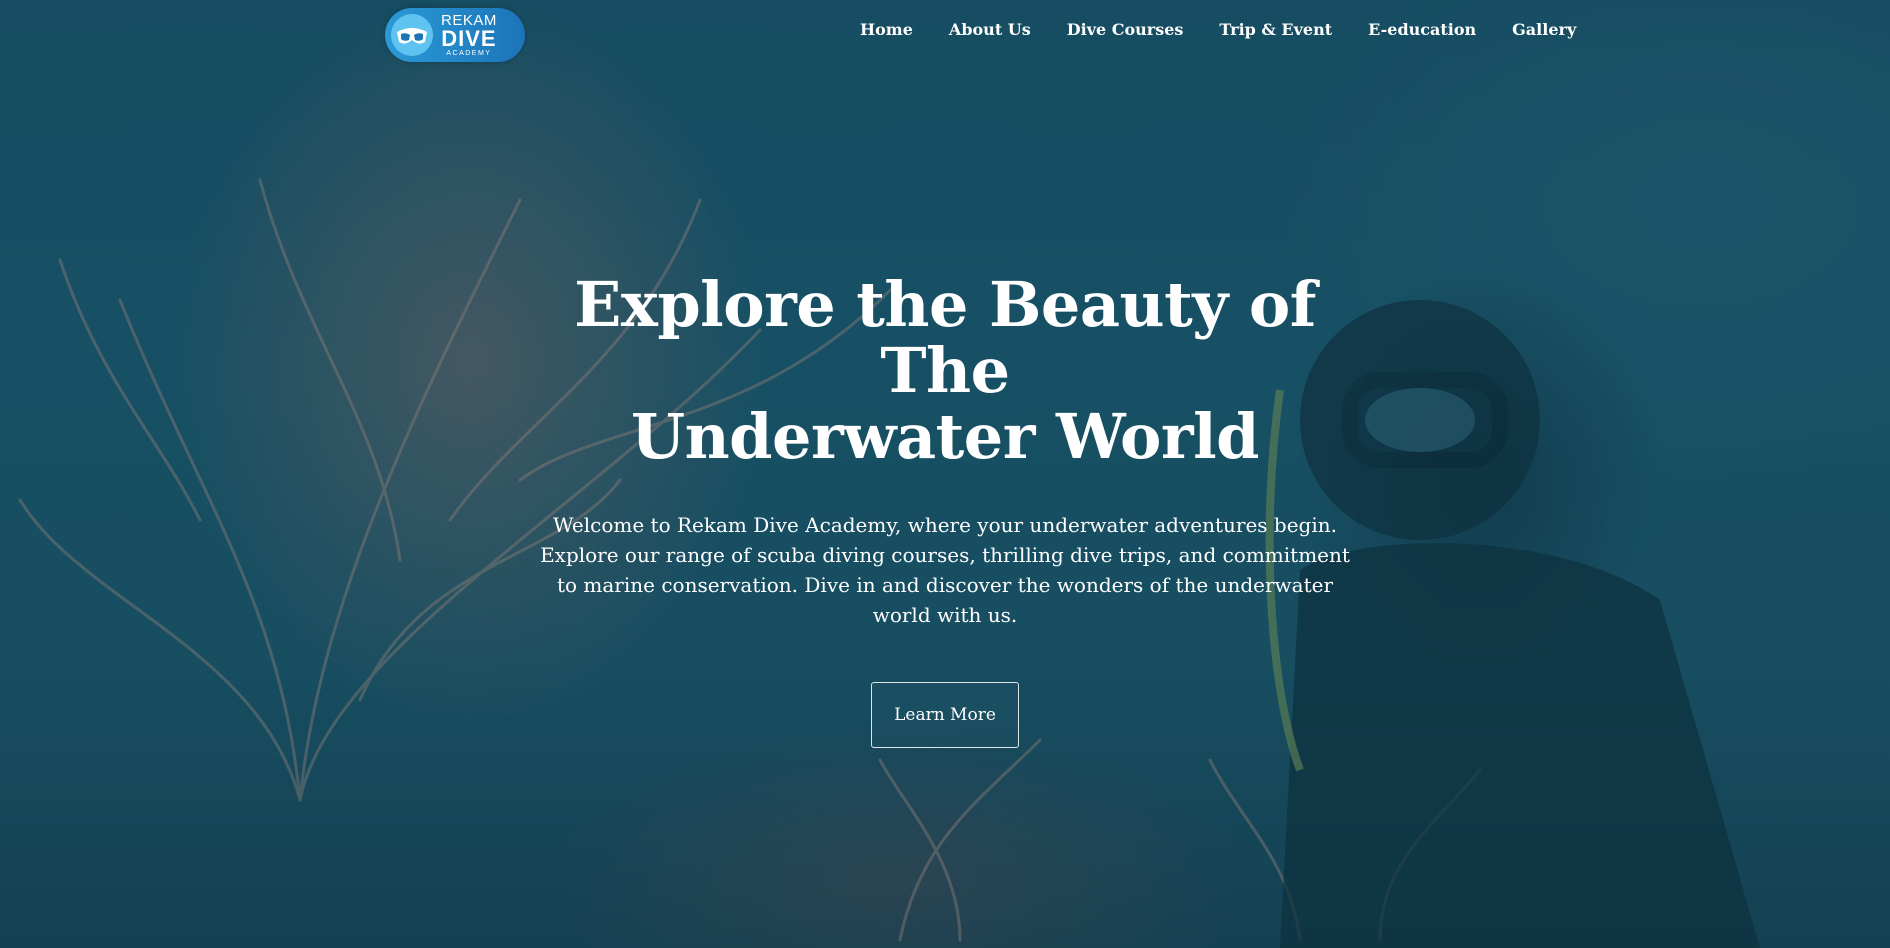  What do you see at coordinates (945, 715) in the screenshot?
I see `learn-more-button: Learn More` at bounding box center [945, 715].